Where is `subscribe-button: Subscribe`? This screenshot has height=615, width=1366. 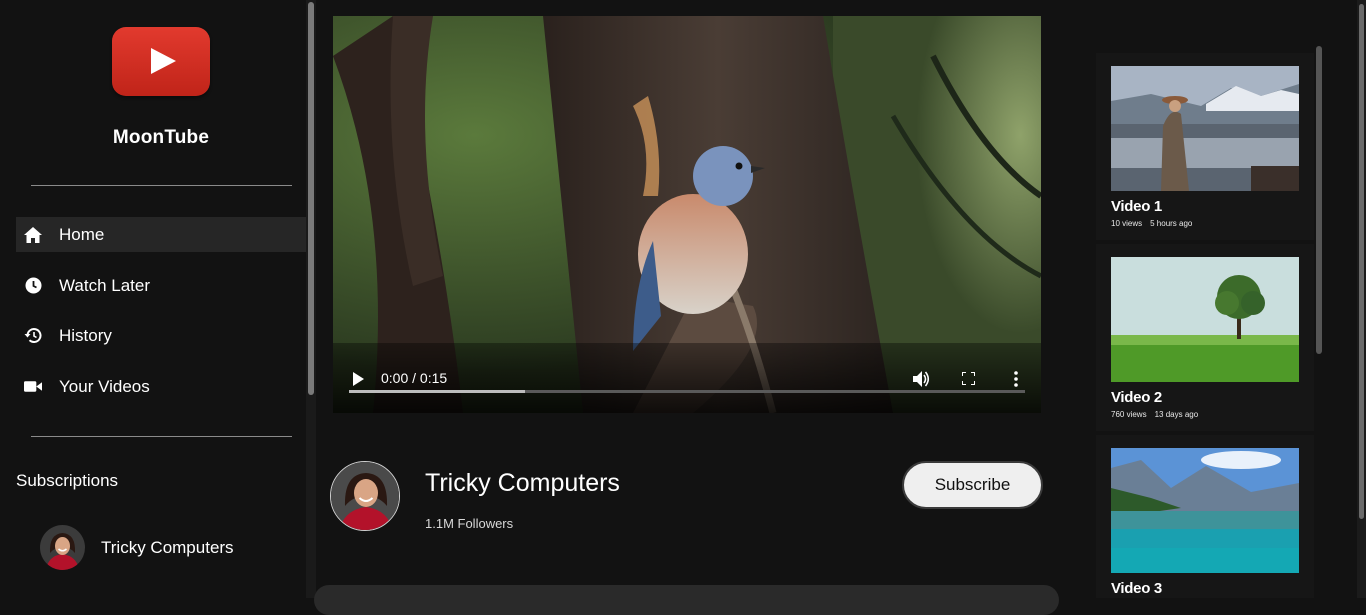 subscribe-button: Subscribe is located at coordinates (972, 485).